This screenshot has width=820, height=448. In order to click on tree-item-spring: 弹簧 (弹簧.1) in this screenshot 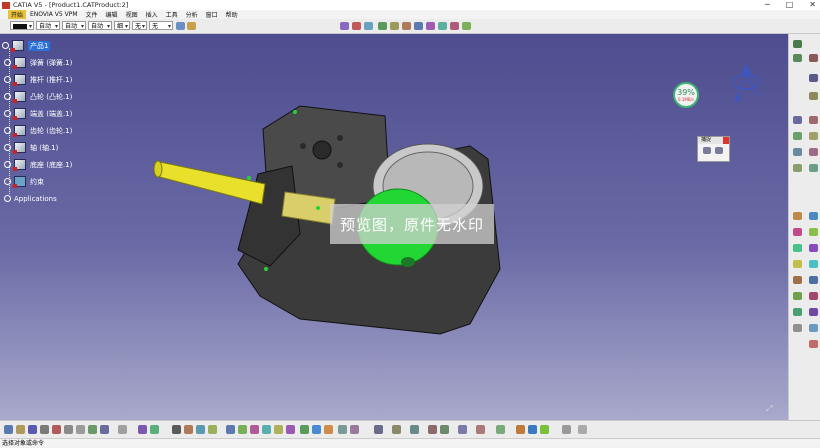, I will do `click(38, 63)`.